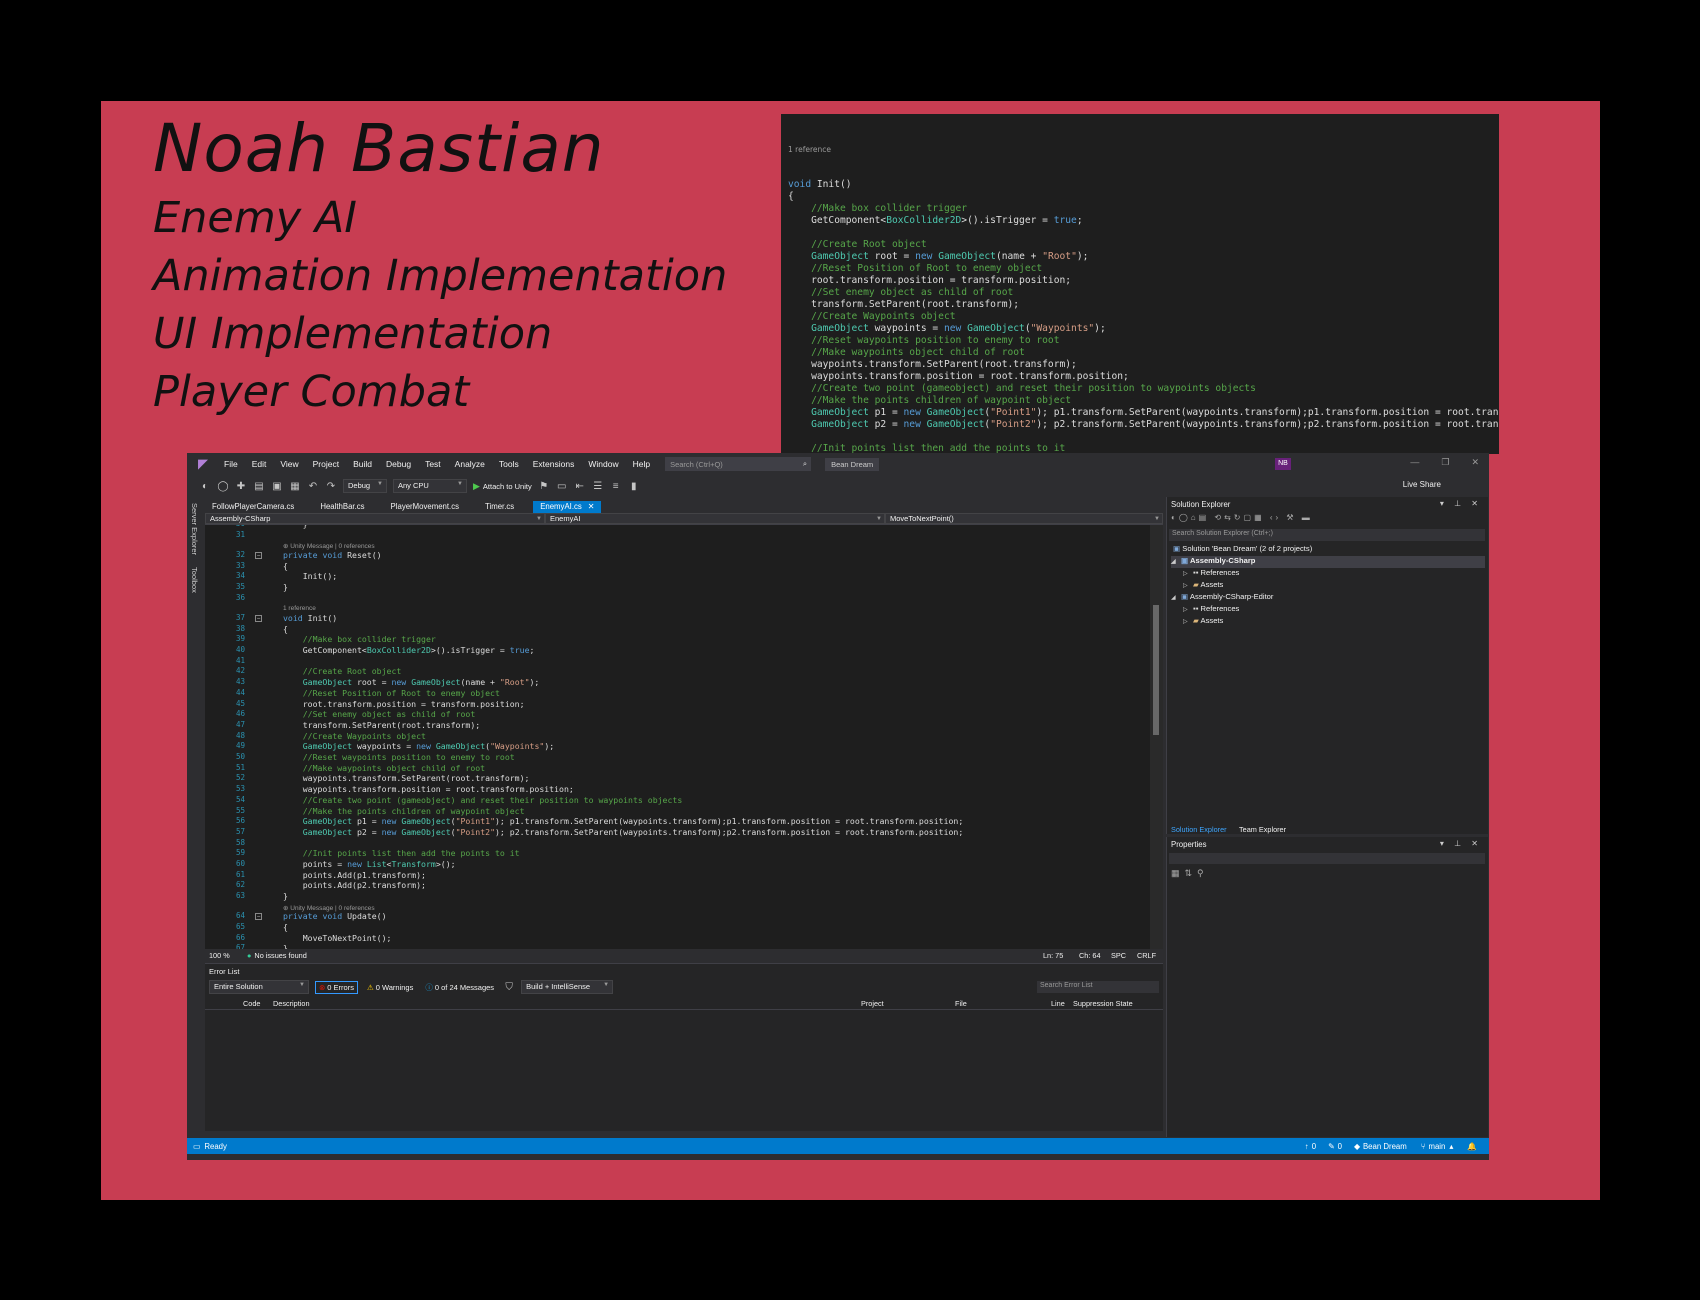 The height and width of the screenshot is (1300, 1700). I want to click on member-dropdown: MoveToNextPoint() ▼, so click(1024, 518).